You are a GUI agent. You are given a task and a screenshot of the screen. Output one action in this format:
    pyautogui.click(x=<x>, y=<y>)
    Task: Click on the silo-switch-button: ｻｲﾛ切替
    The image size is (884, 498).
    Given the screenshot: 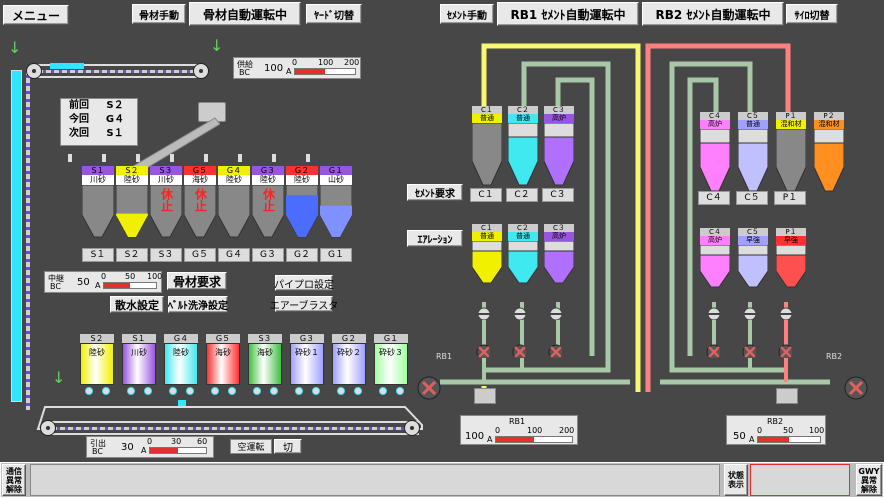 What is the action you would take?
    pyautogui.click(x=812, y=14)
    